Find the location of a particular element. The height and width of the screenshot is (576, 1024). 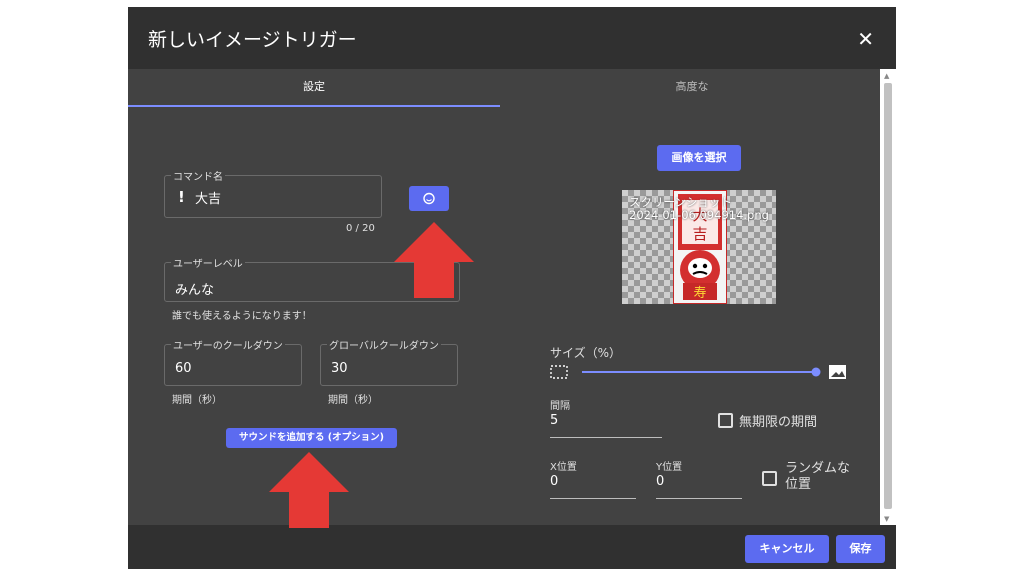

scroll-up-icon: ▲ is located at coordinates (886, 76).